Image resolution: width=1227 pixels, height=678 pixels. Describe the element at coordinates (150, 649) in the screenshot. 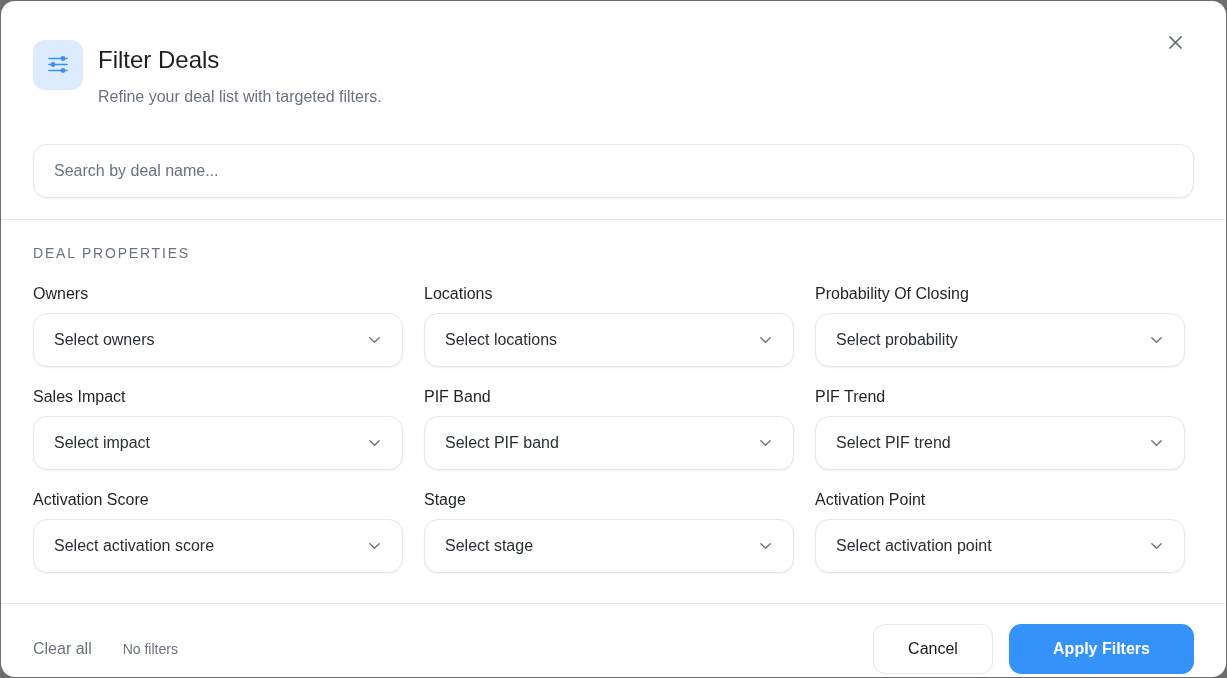

I see `filter-status-text: No filters` at that location.